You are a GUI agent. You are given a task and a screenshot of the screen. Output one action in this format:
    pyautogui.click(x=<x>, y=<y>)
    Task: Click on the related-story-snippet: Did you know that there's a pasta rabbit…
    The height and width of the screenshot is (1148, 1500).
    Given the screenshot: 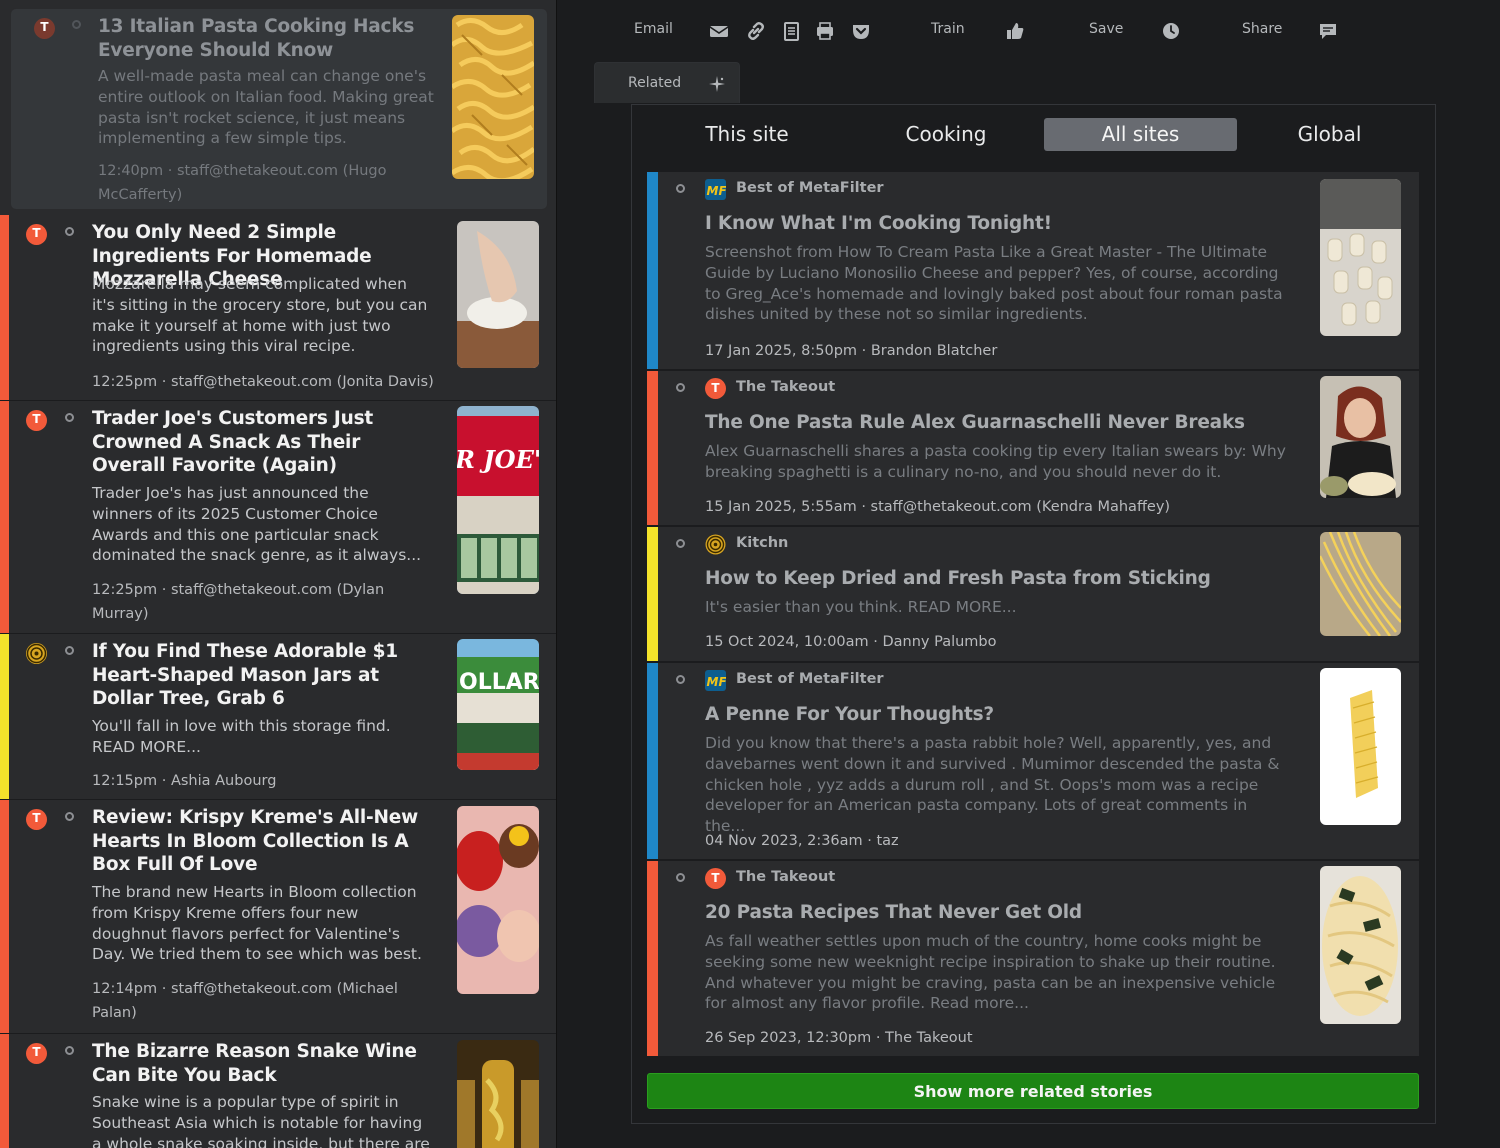 What is the action you would take?
    pyautogui.click(x=992, y=785)
    